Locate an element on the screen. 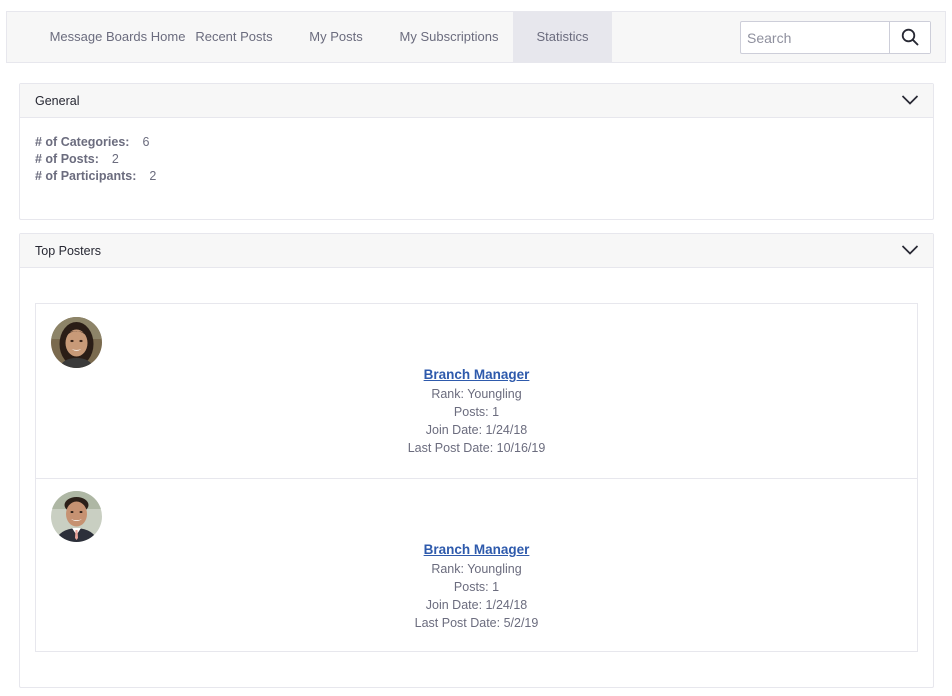  stat-value: 6 is located at coordinates (146, 142).